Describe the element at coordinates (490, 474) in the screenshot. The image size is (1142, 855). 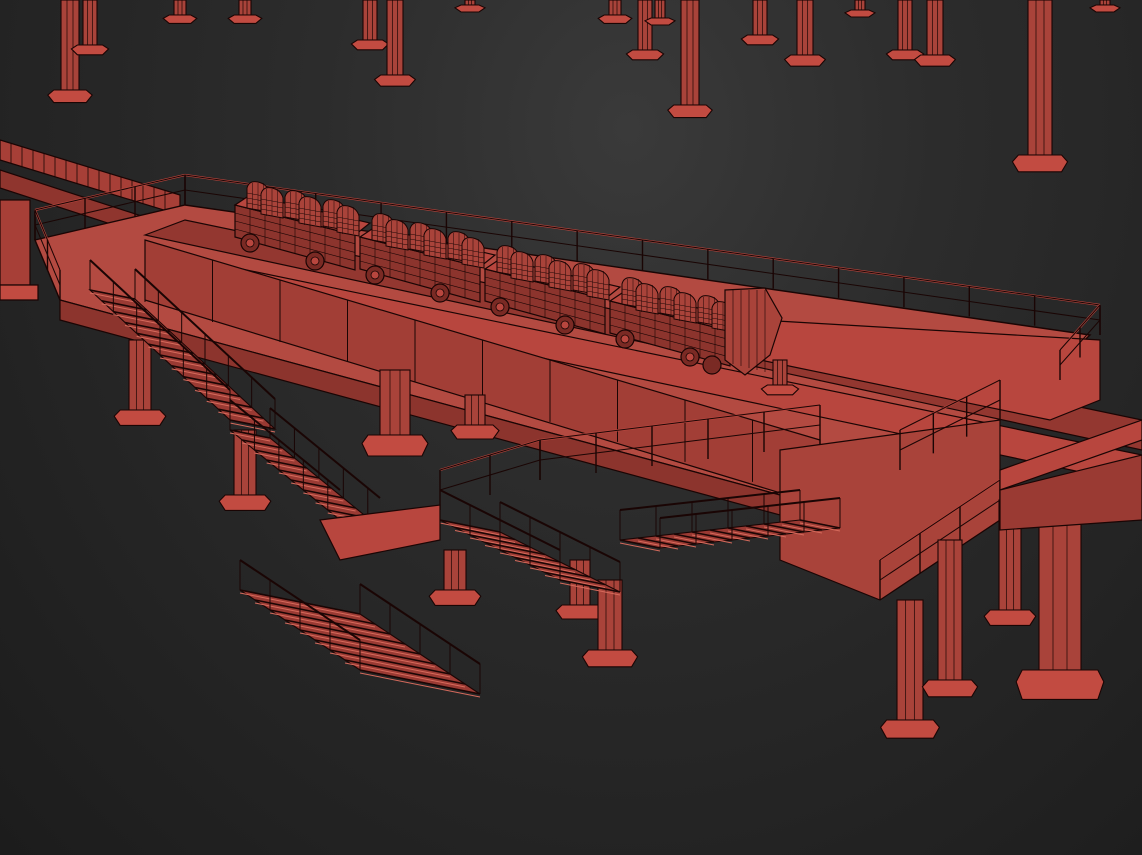
I see `railing-lower-left` at that location.